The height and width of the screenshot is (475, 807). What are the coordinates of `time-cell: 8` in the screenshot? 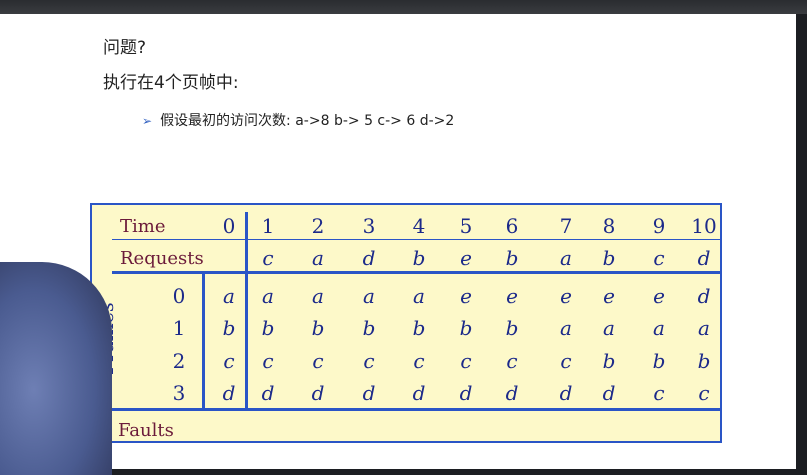 It's located at (609, 226).